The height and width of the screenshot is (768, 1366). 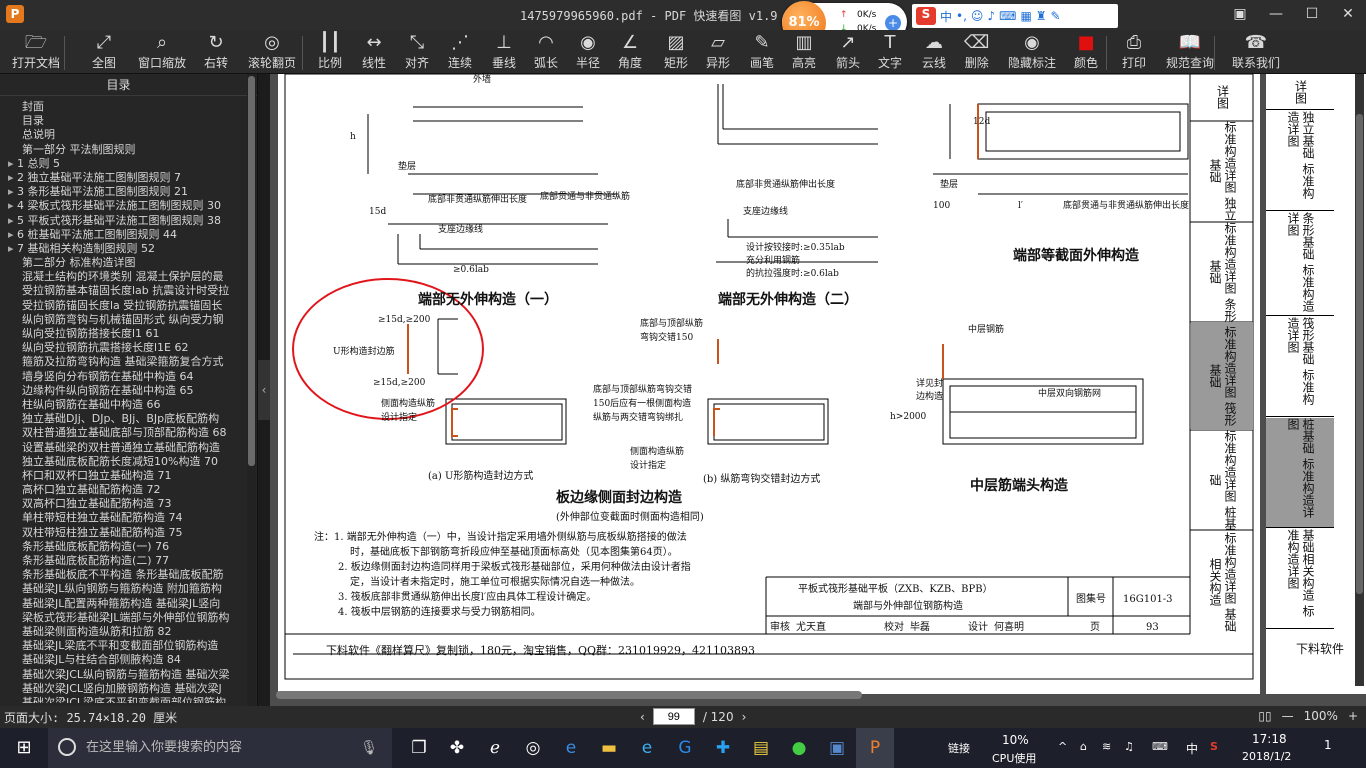 I want to click on toc-item: ▸ 3 条形基础平法施工图制图规则 21, so click(x=123, y=192).